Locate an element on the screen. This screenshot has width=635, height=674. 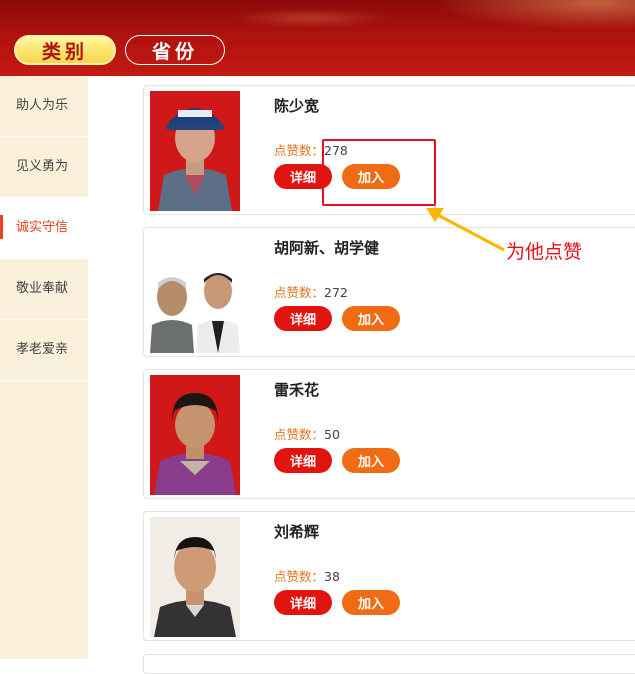
candidate-name: 胡阿新、胡学健 is located at coordinates (327, 248).